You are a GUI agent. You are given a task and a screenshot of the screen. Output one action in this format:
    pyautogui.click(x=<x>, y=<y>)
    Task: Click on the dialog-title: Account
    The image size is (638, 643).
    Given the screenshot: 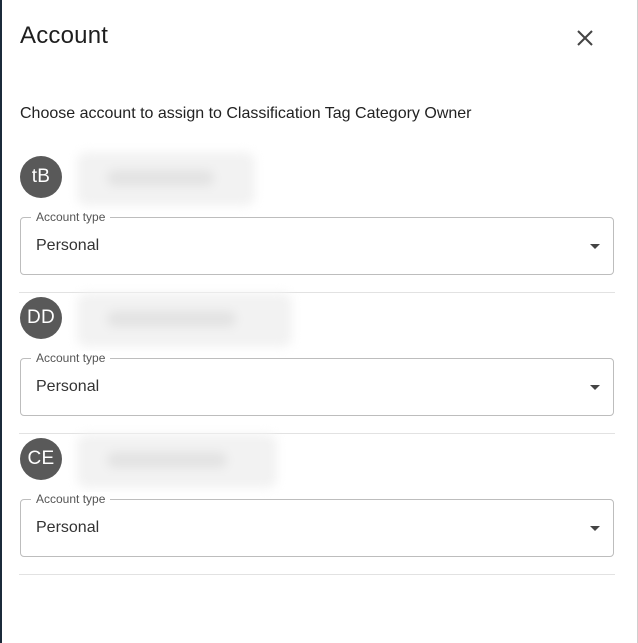 What is the action you would take?
    pyautogui.click(x=64, y=35)
    